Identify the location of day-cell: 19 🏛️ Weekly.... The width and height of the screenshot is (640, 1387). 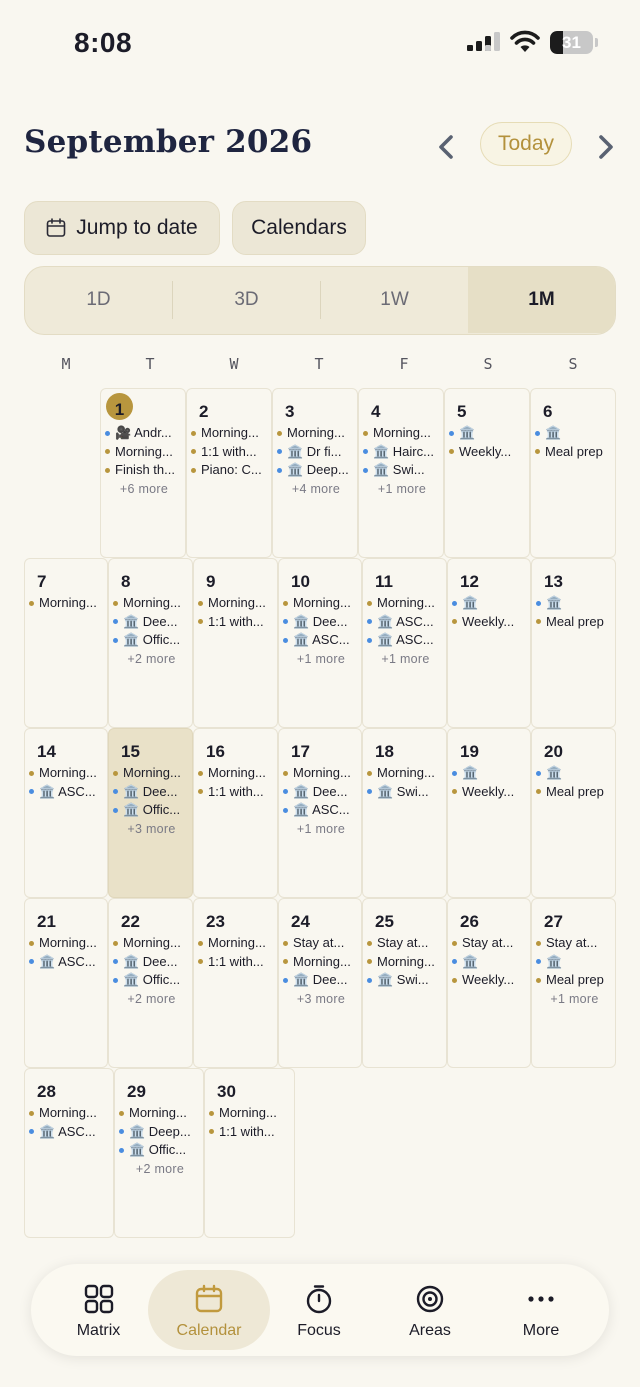
(489, 813).